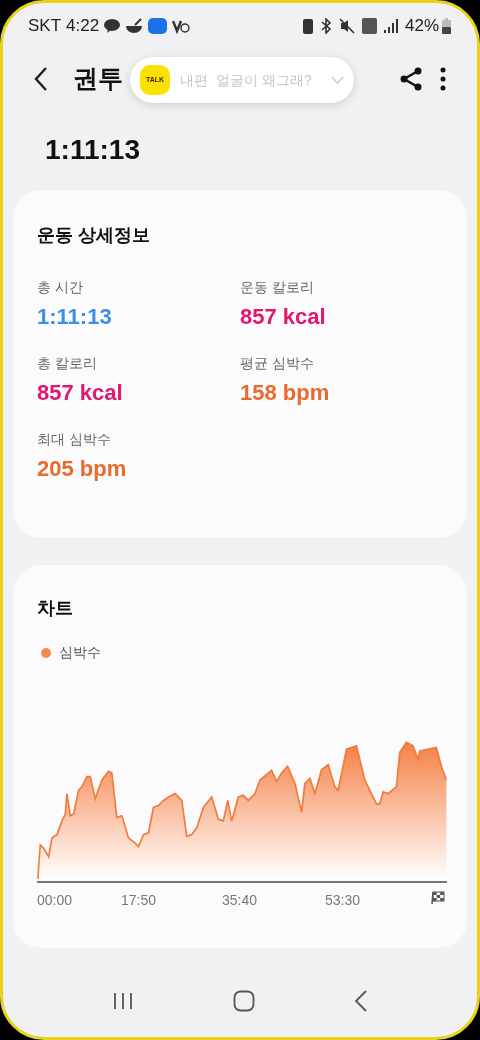 This screenshot has height=1040, width=480. Describe the element at coordinates (134, 26) in the screenshot. I see `bowl-icon` at that location.